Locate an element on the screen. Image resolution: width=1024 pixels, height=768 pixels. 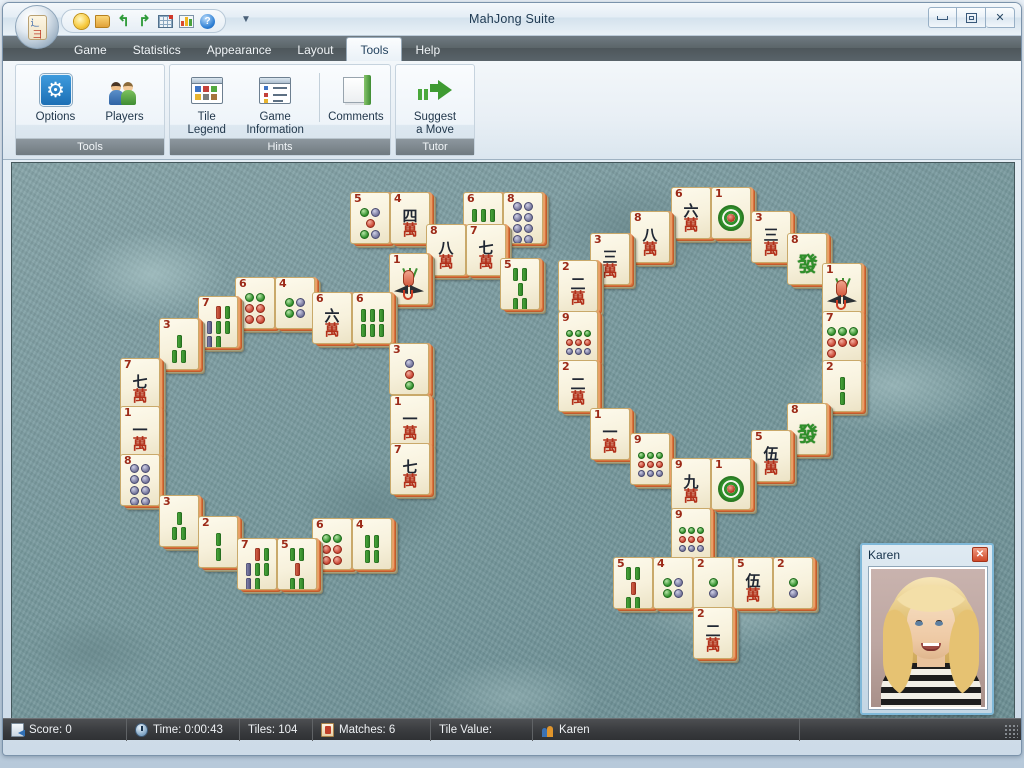
user-icon is located at coordinates (547, 730).